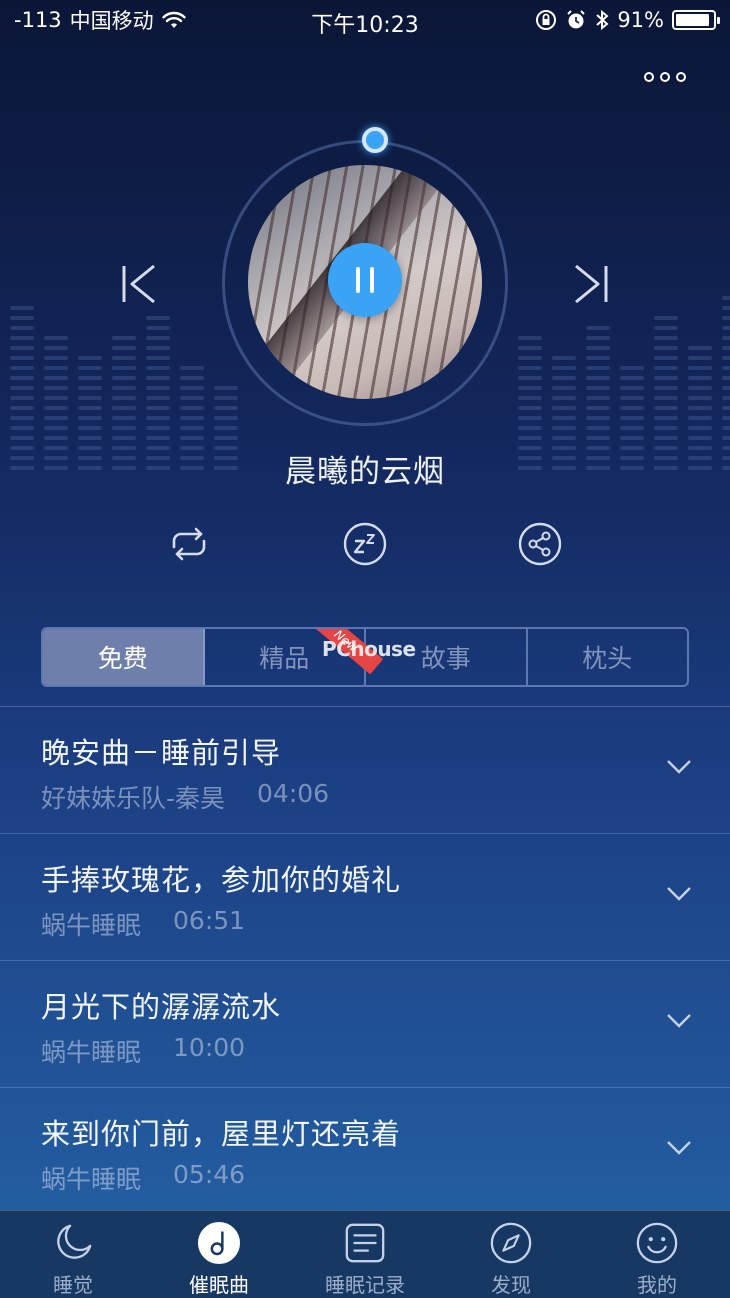 This screenshot has width=730, height=1298. I want to click on track-title: 手捧玫瑰花，参加你的婚礼, so click(221, 880).